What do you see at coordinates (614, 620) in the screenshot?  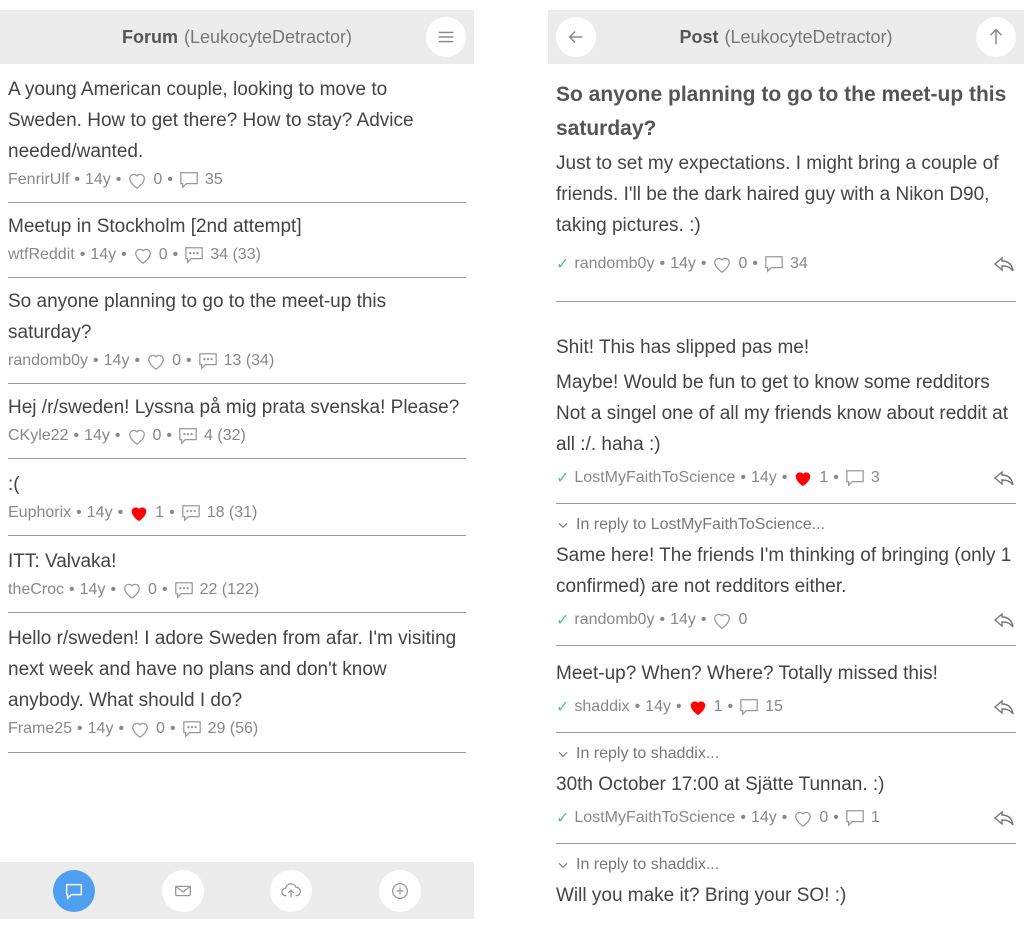 I see `comment-author: randomb0y` at bounding box center [614, 620].